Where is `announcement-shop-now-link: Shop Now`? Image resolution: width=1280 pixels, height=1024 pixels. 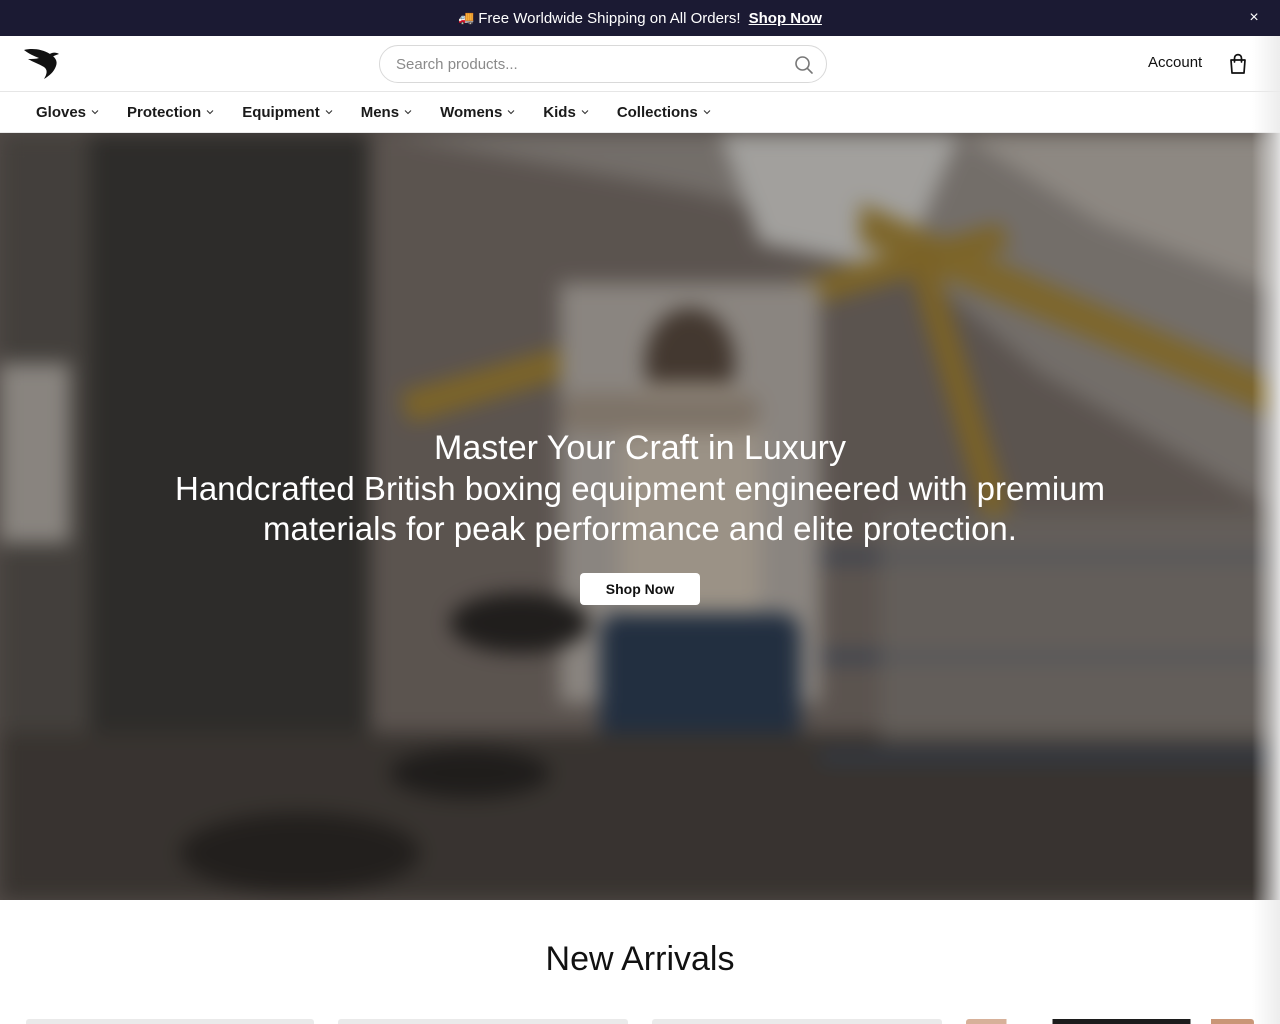
announcement-shop-now-link: Shop Now is located at coordinates (785, 18).